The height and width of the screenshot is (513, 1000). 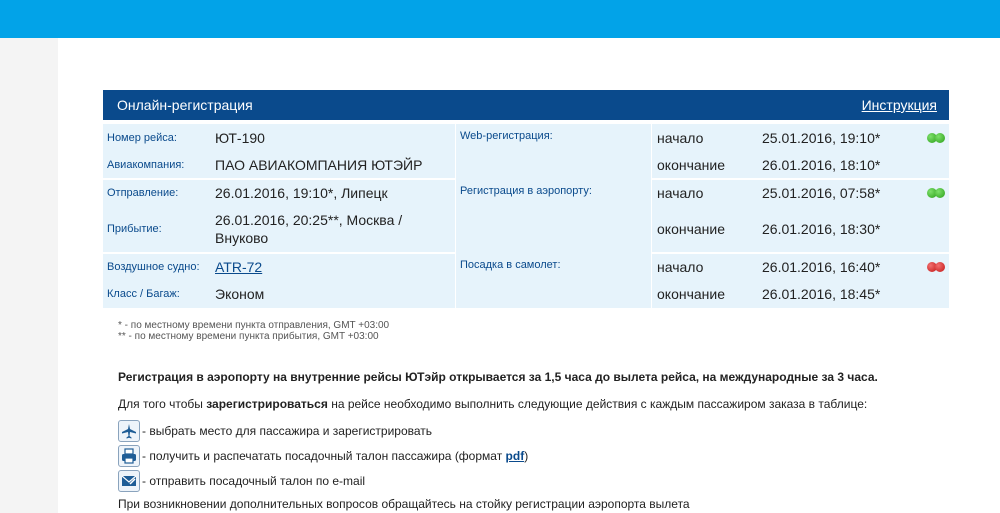 I want to click on arrival-value: 26.01.2016, 20:25**, Москва / Внуково, so click(x=333, y=230).